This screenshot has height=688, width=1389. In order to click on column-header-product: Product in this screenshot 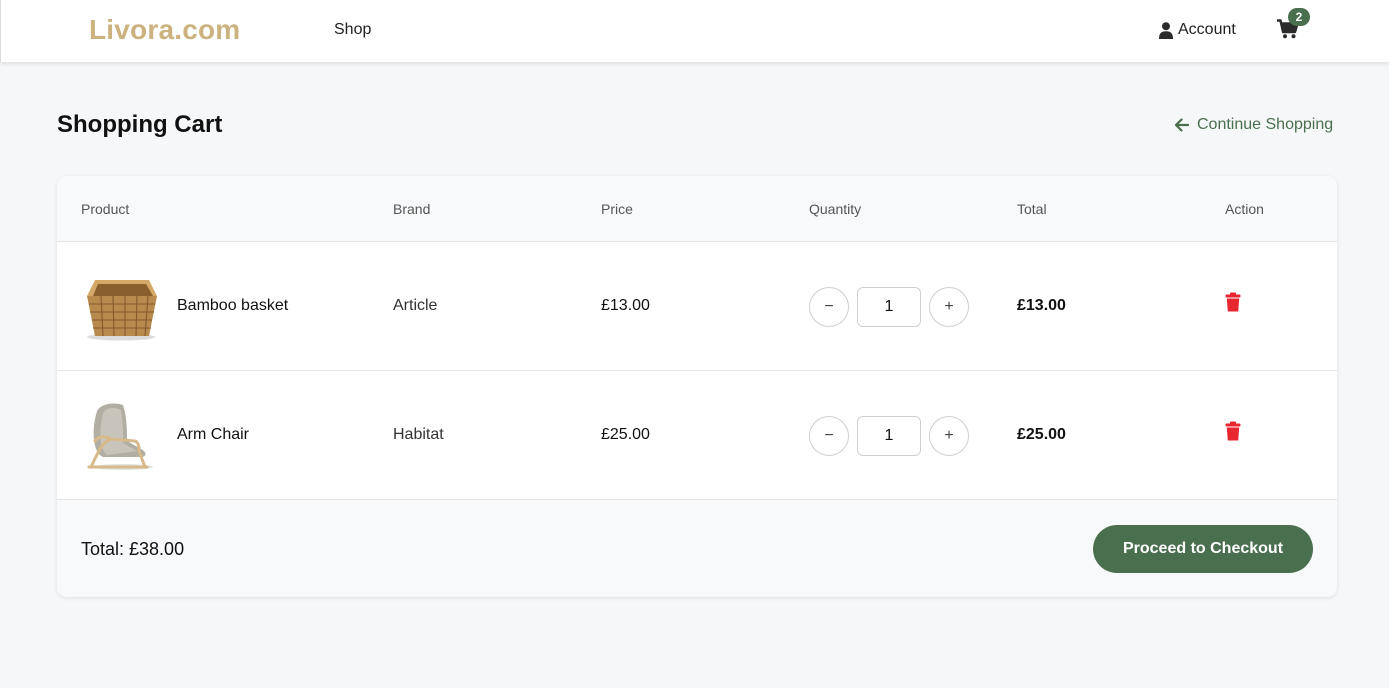, I will do `click(105, 209)`.